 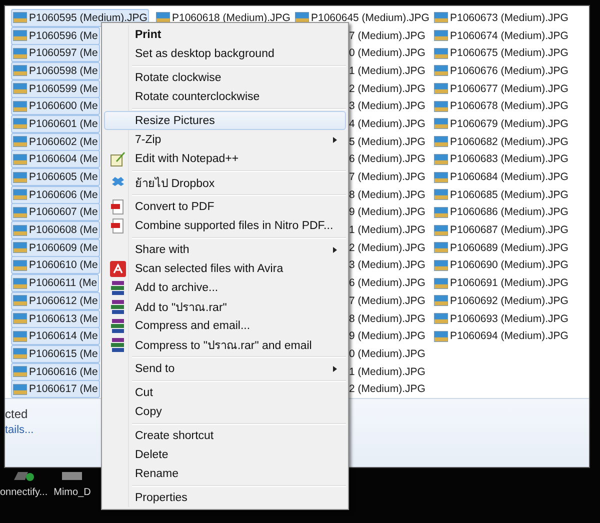 What do you see at coordinates (225, 268) in the screenshot?
I see `menu-item: Scan selected files with Avira` at bounding box center [225, 268].